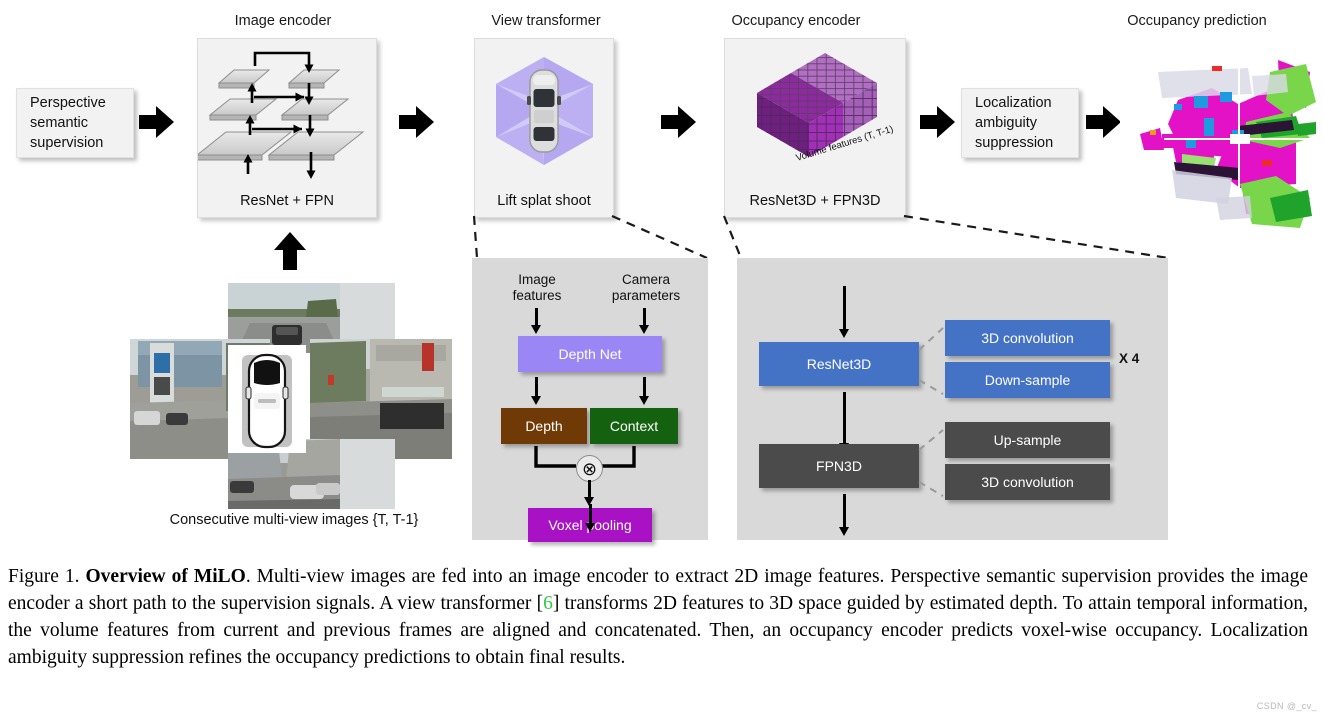  What do you see at coordinates (589, 468) in the screenshot?
I see `multiply-operator-icon: ⊗` at bounding box center [589, 468].